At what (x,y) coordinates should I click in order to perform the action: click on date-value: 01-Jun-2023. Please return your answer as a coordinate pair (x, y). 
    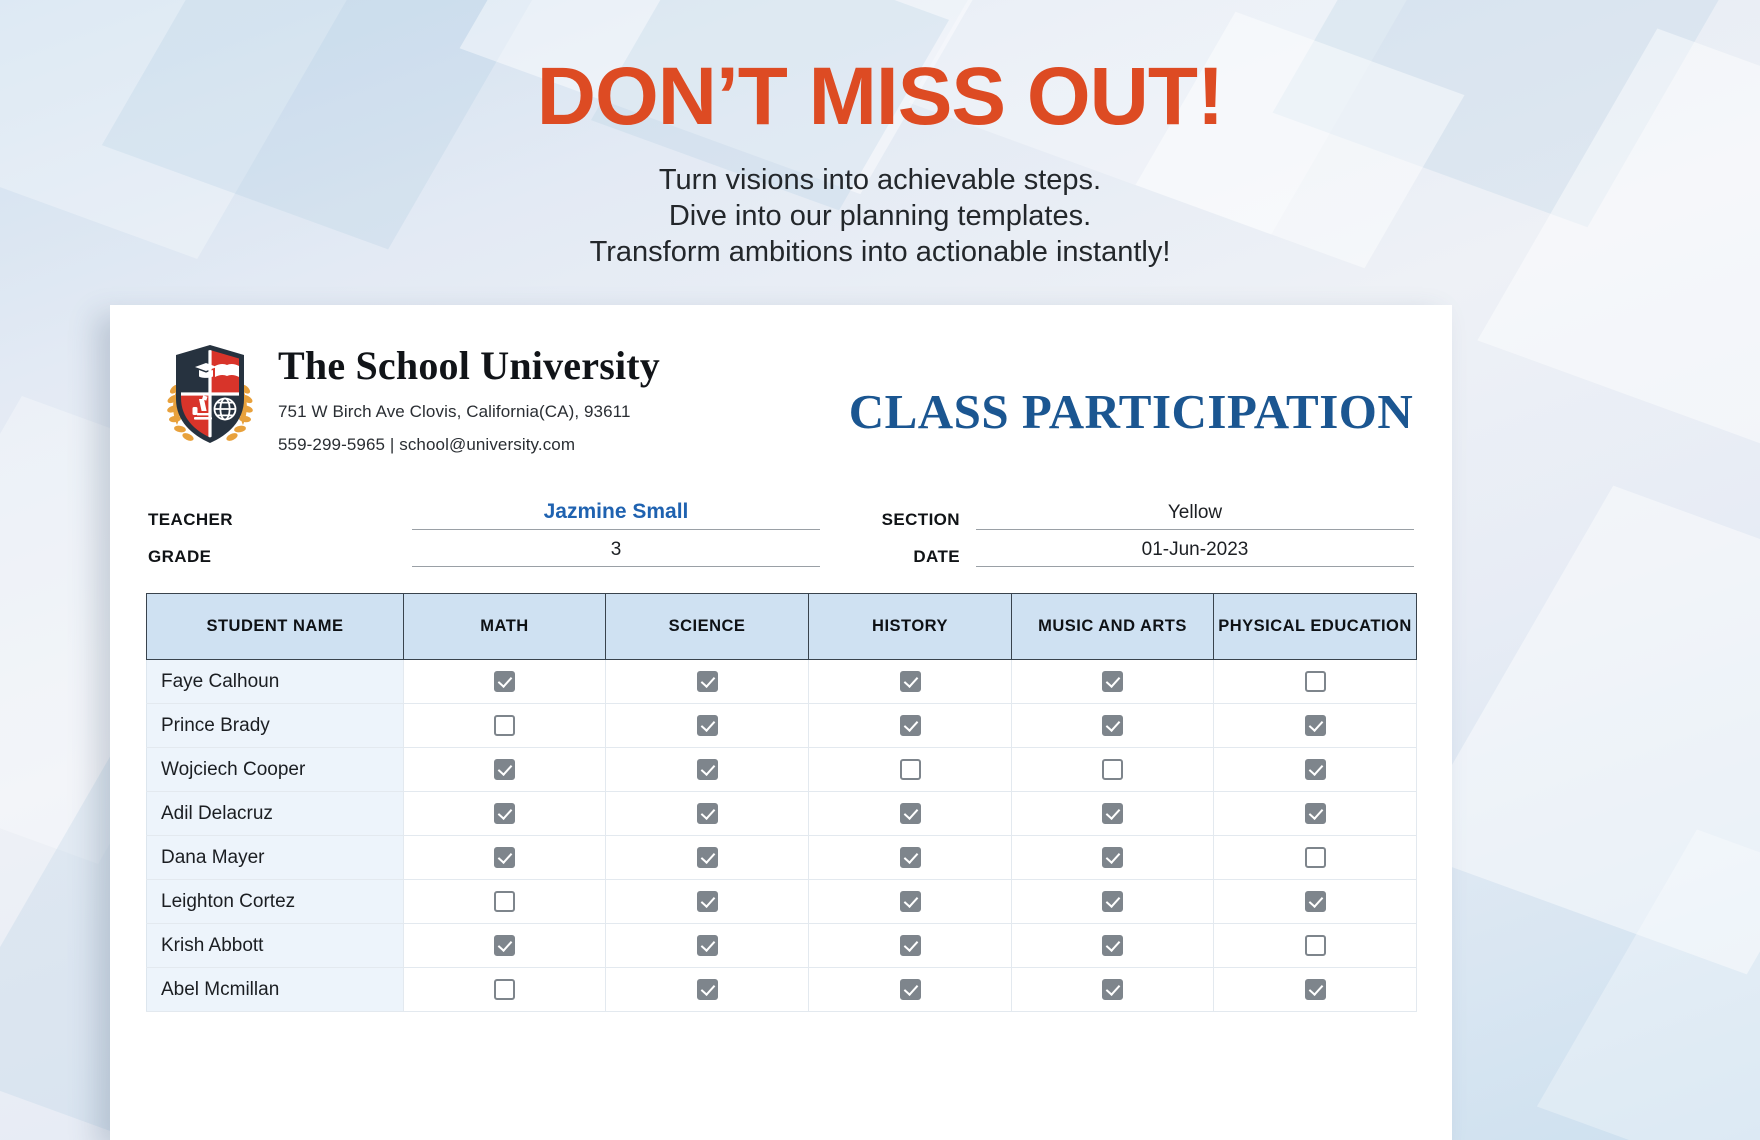
    Looking at the image, I should click on (1195, 553).